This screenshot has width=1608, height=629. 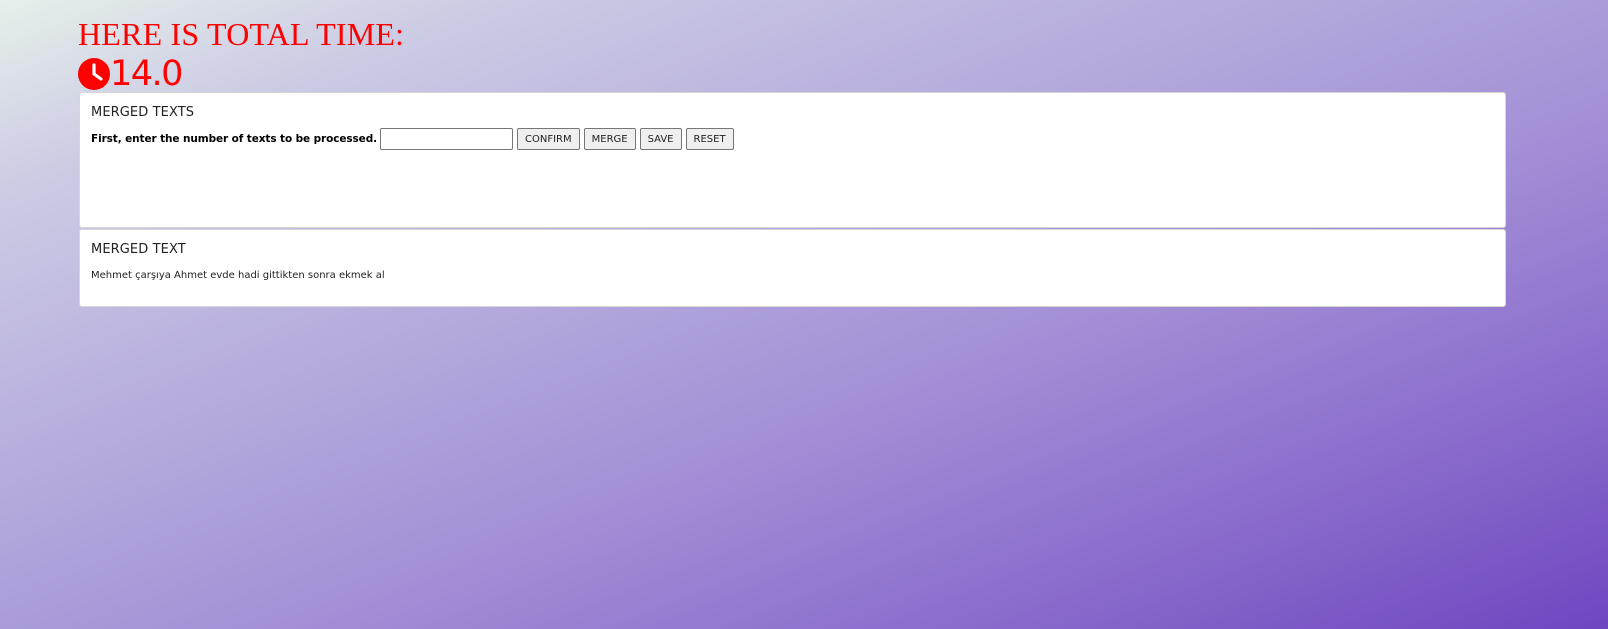 I want to click on merge-button: MERGE, so click(x=609, y=139).